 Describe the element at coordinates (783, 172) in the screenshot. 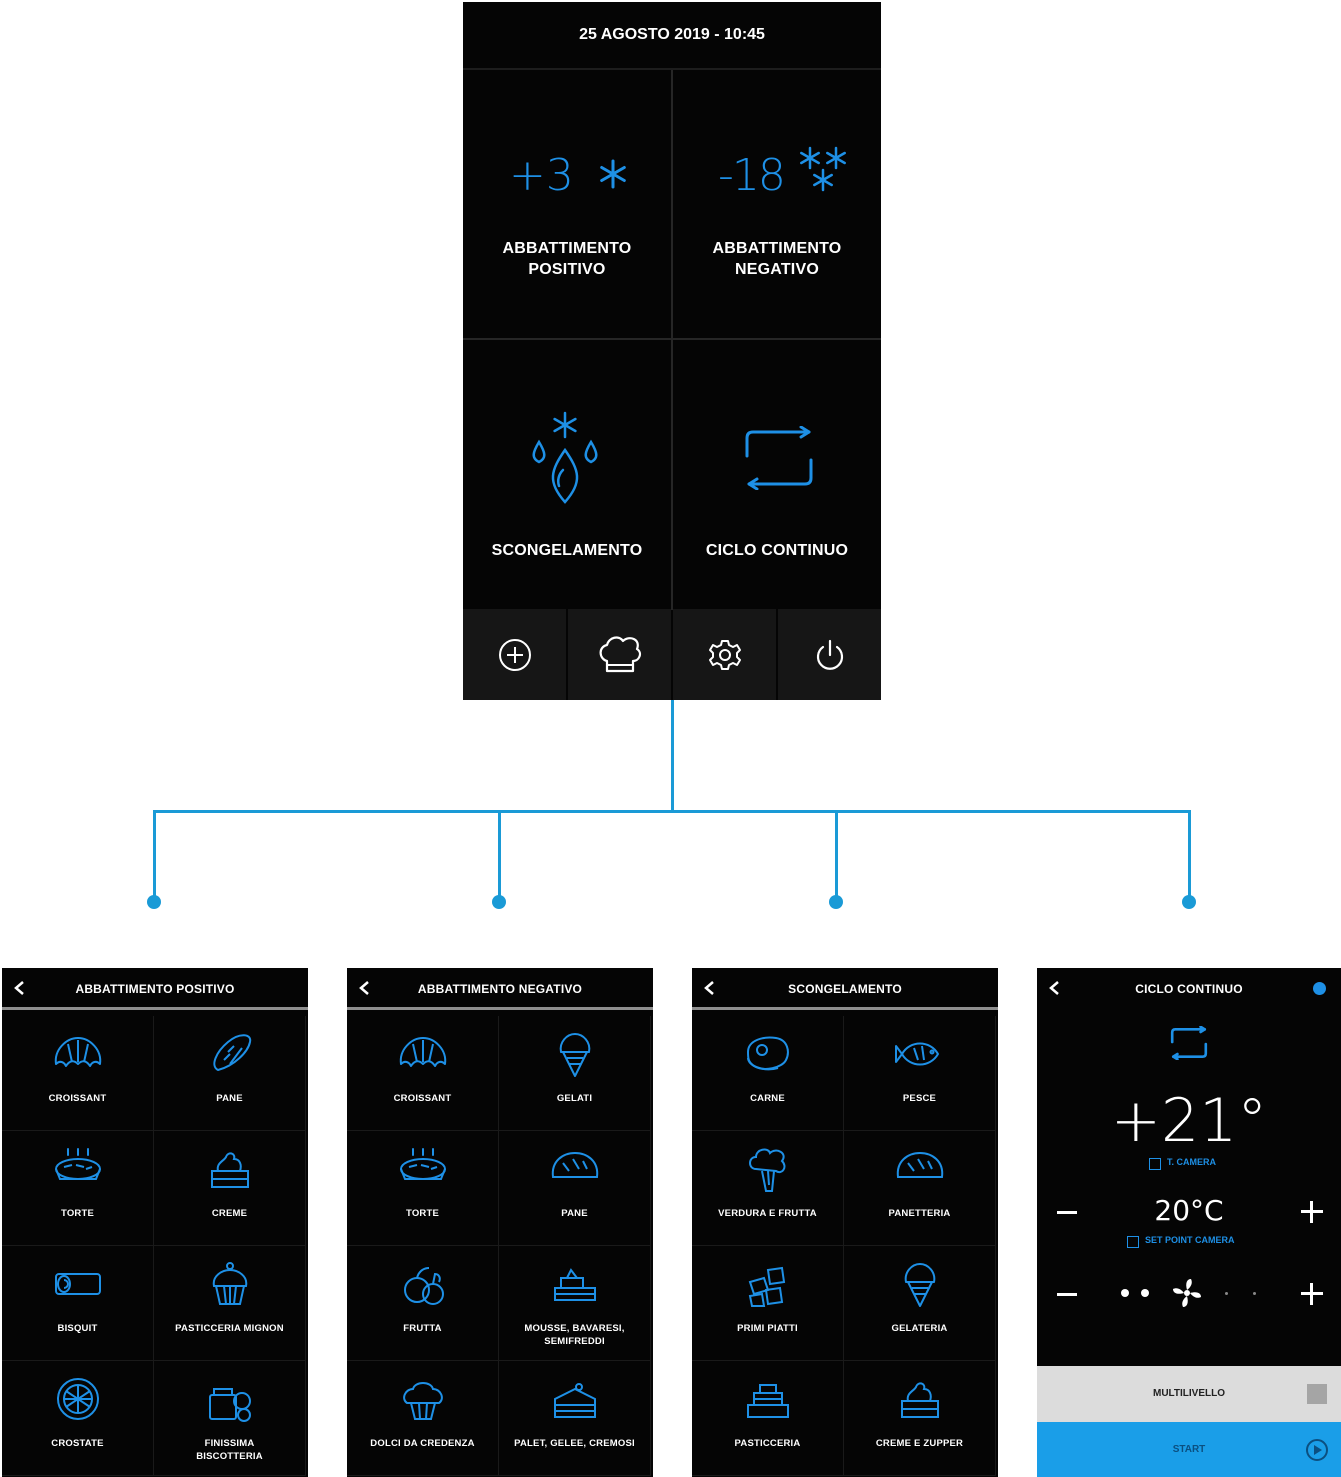

I see `minus-18-snowflakes-icon: -18` at that location.